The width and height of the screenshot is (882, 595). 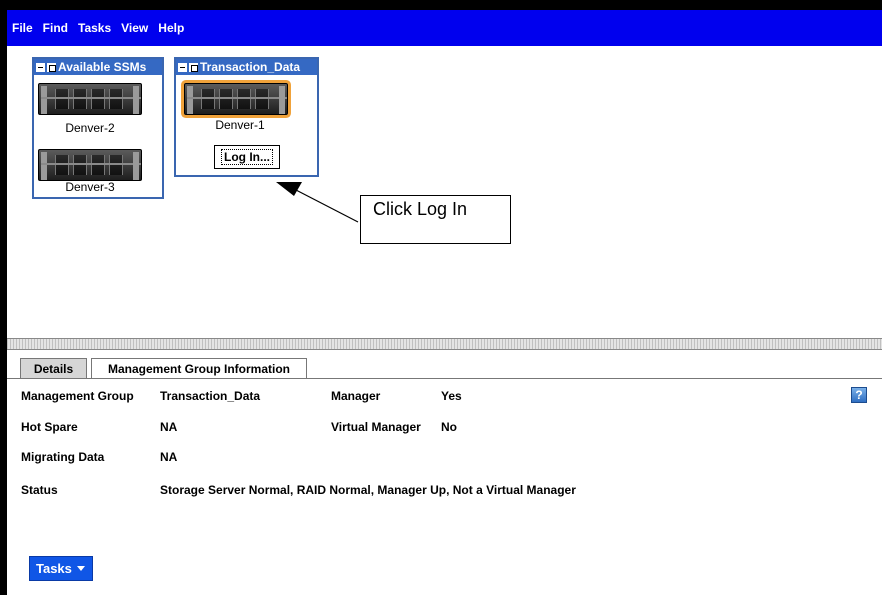 What do you see at coordinates (444, 378) in the screenshot?
I see `tab-divider` at bounding box center [444, 378].